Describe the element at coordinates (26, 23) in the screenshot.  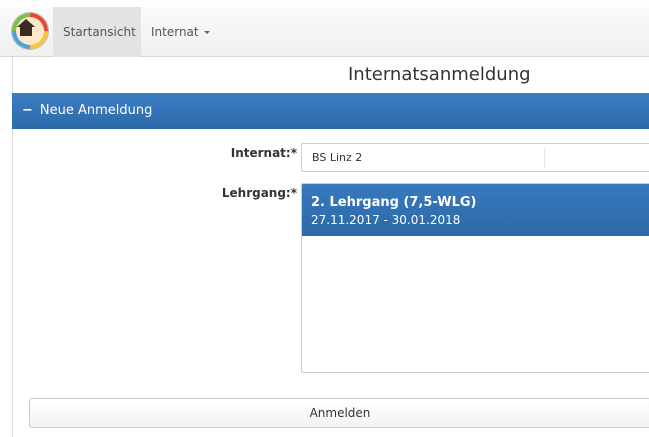
I see `logo-roof` at that location.